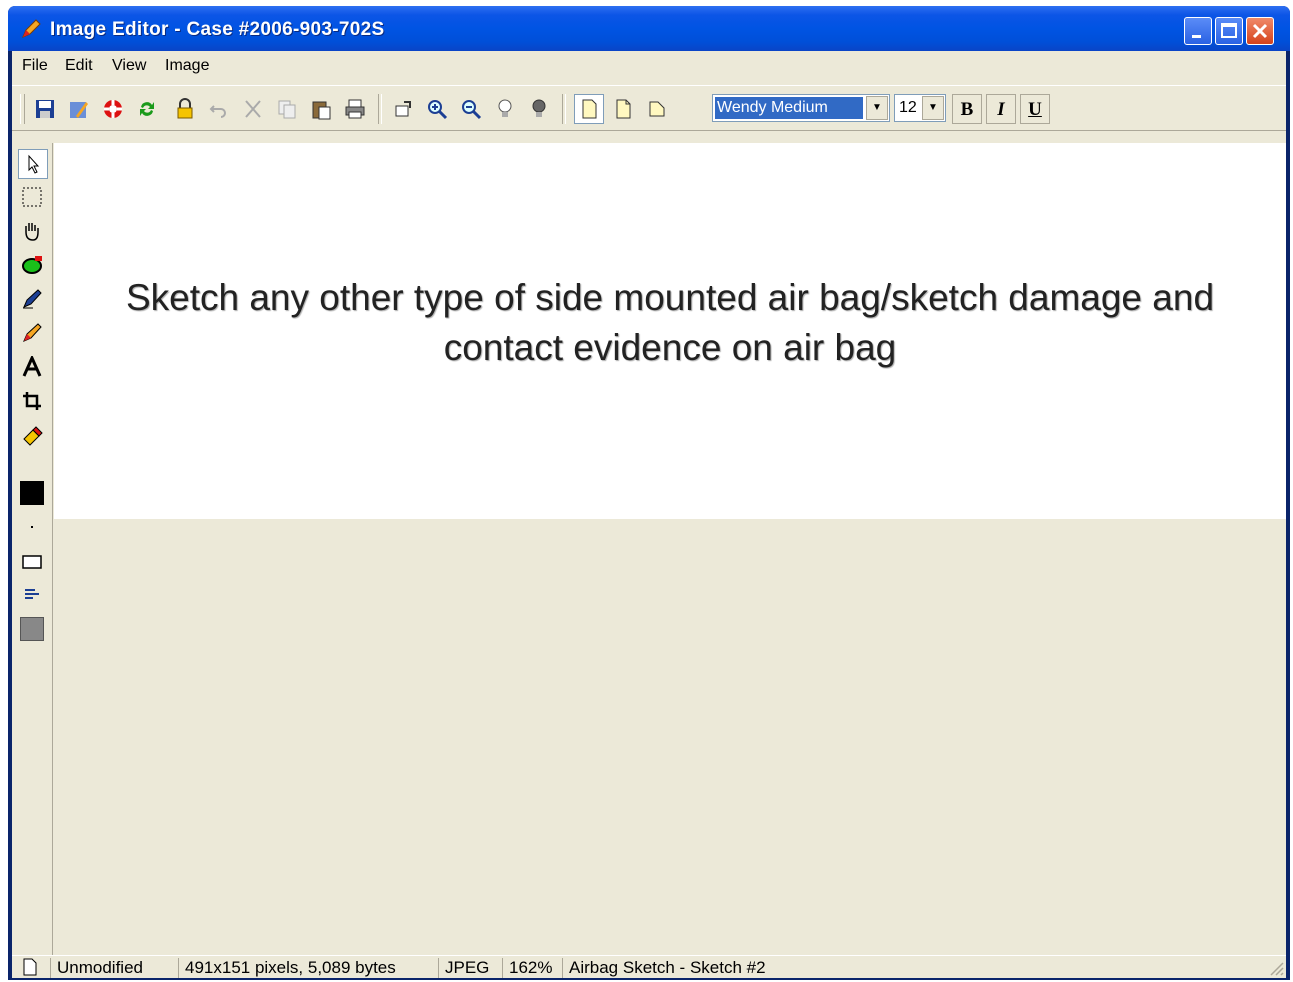  What do you see at coordinates (649, 66) in the screenshot?
I see `menu-bar: File Edit View Image` at bounding box center [649, 66].